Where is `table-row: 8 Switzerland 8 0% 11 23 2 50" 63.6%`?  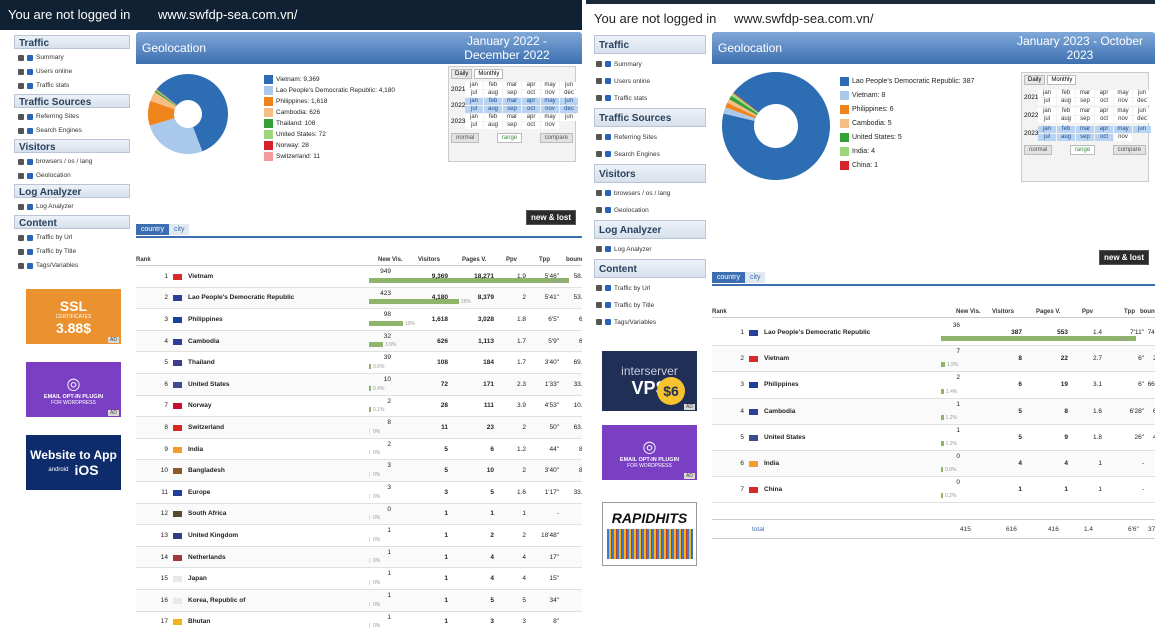
table-row: 8 Switzerland 8 0% 11 23 2 50" 63.6% is located at coordinates (359, 428).